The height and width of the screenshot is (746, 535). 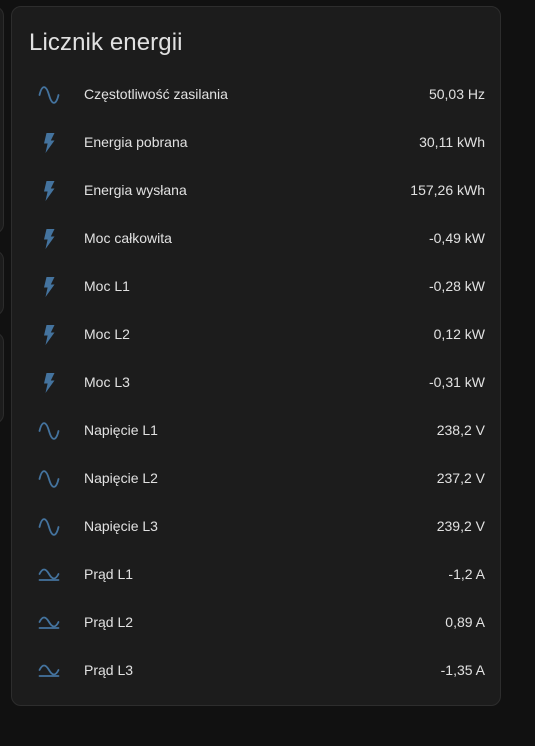 What do you see at coordinates (109, 670) in the screenshot?
I see `entity-name: Prąd L3` at bounding box center [109, 670].